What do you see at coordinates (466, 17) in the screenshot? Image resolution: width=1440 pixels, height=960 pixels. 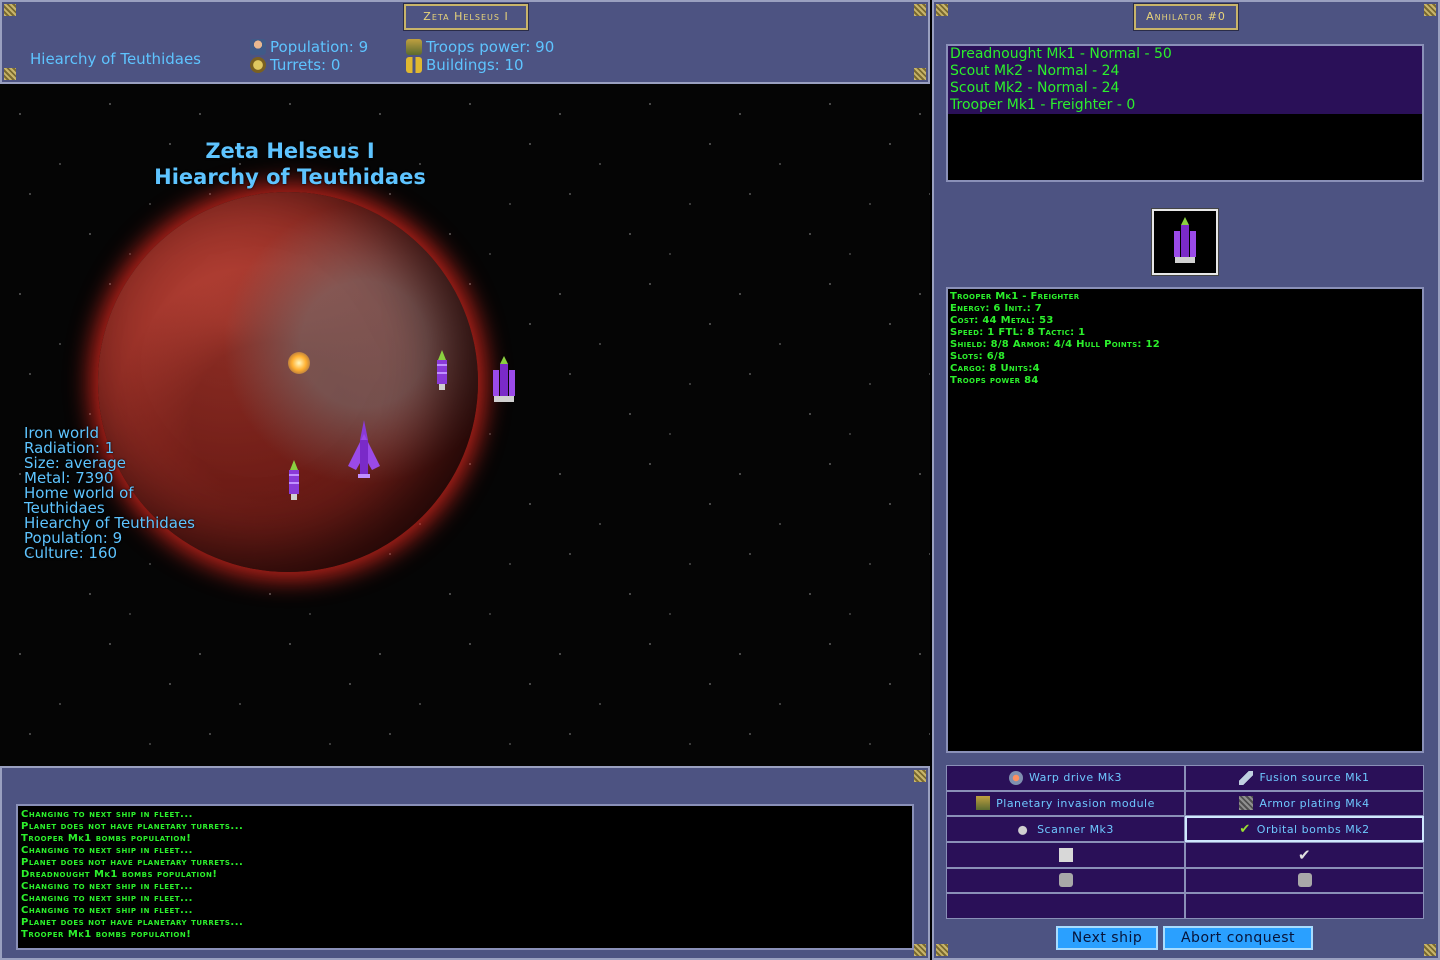 I see `planet-title-tab: Zeta Helseus I` at bounding box center [466, 17].